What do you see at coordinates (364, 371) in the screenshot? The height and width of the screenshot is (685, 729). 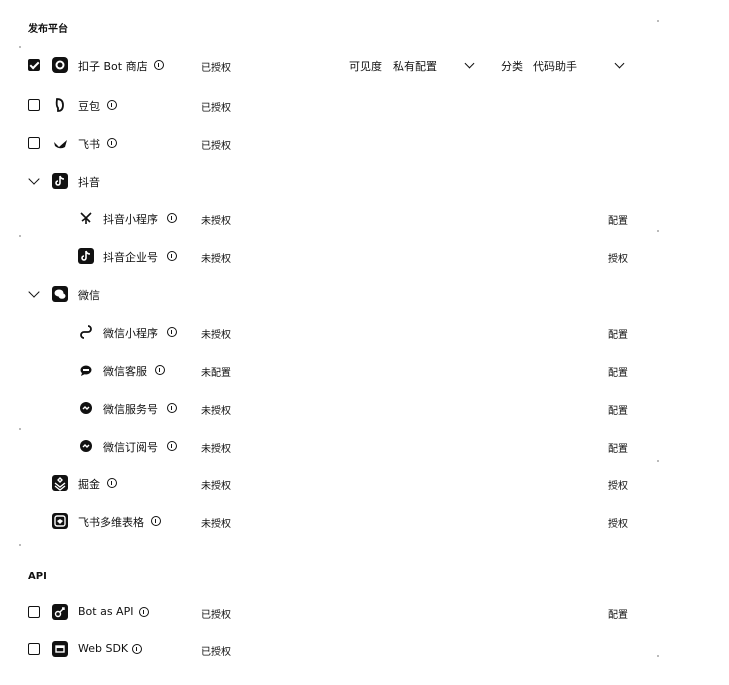 I see `platform-row-wechat-customer-service: 微信客服 未配置 配置` at bounding box center [364, 371].